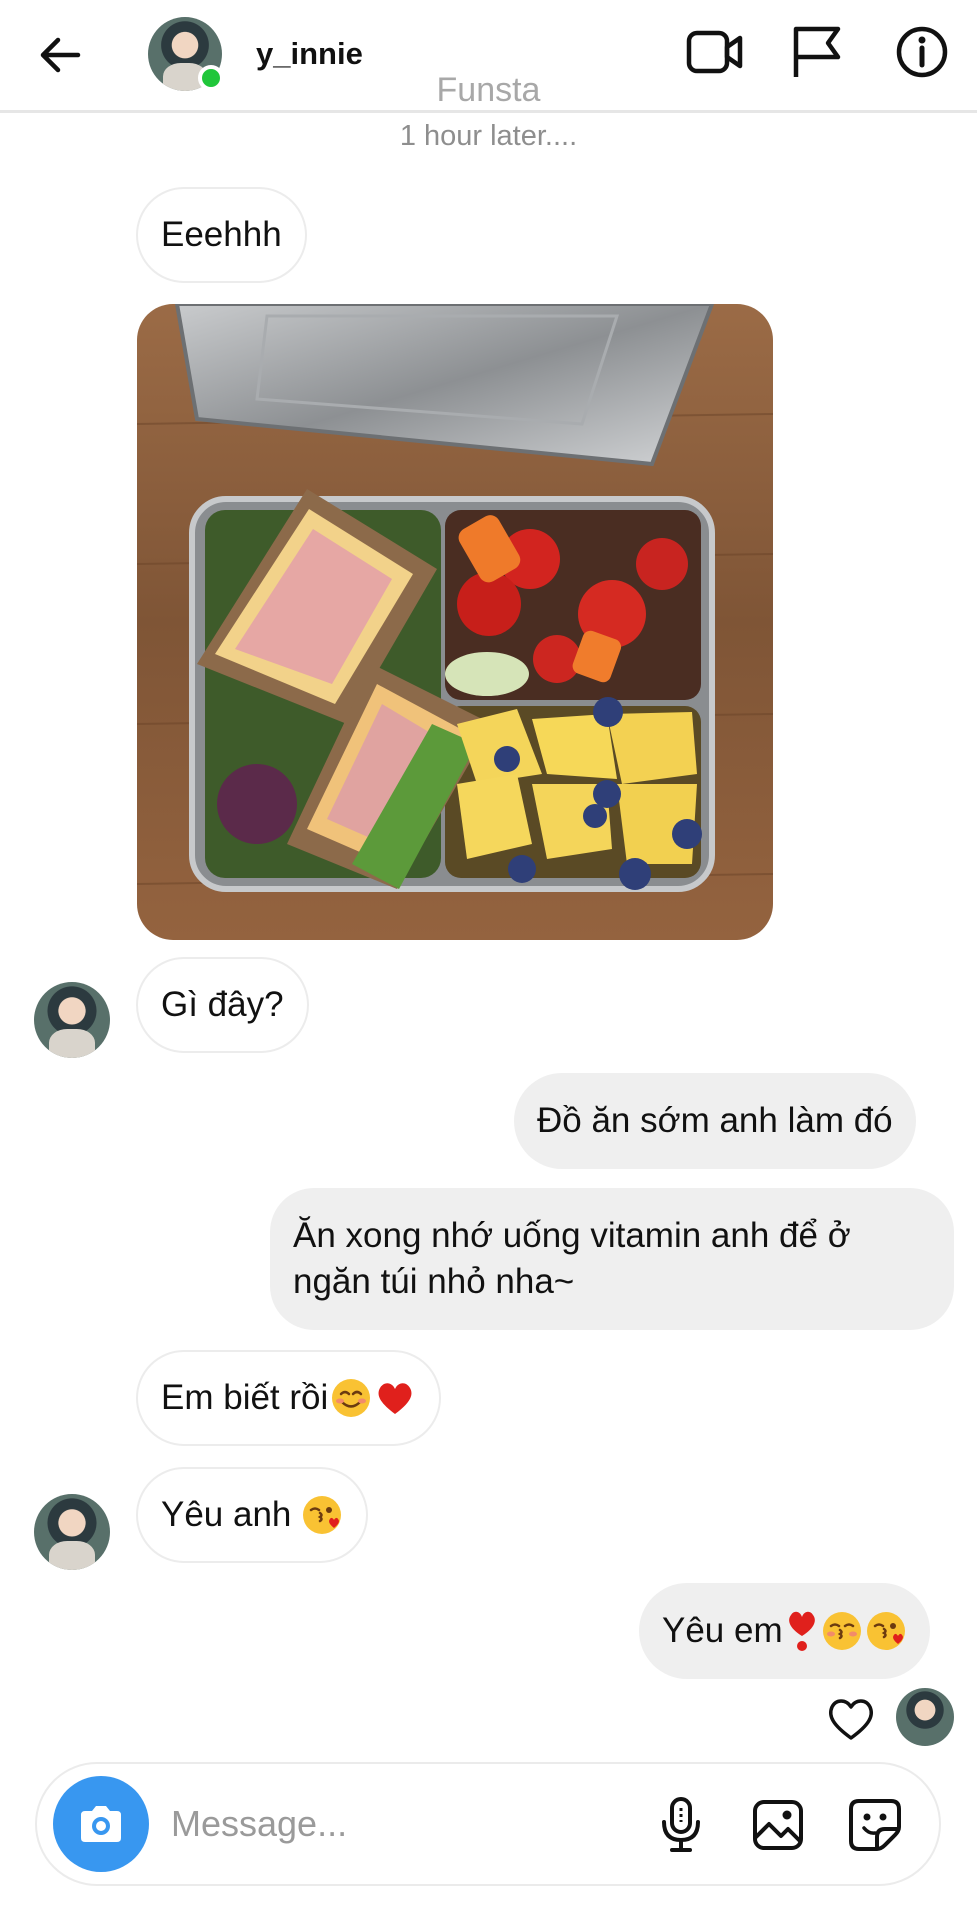 The height and width of the screenshot is (1920, 977). I want to click on seen-by-avatar, so click(925, 1717).